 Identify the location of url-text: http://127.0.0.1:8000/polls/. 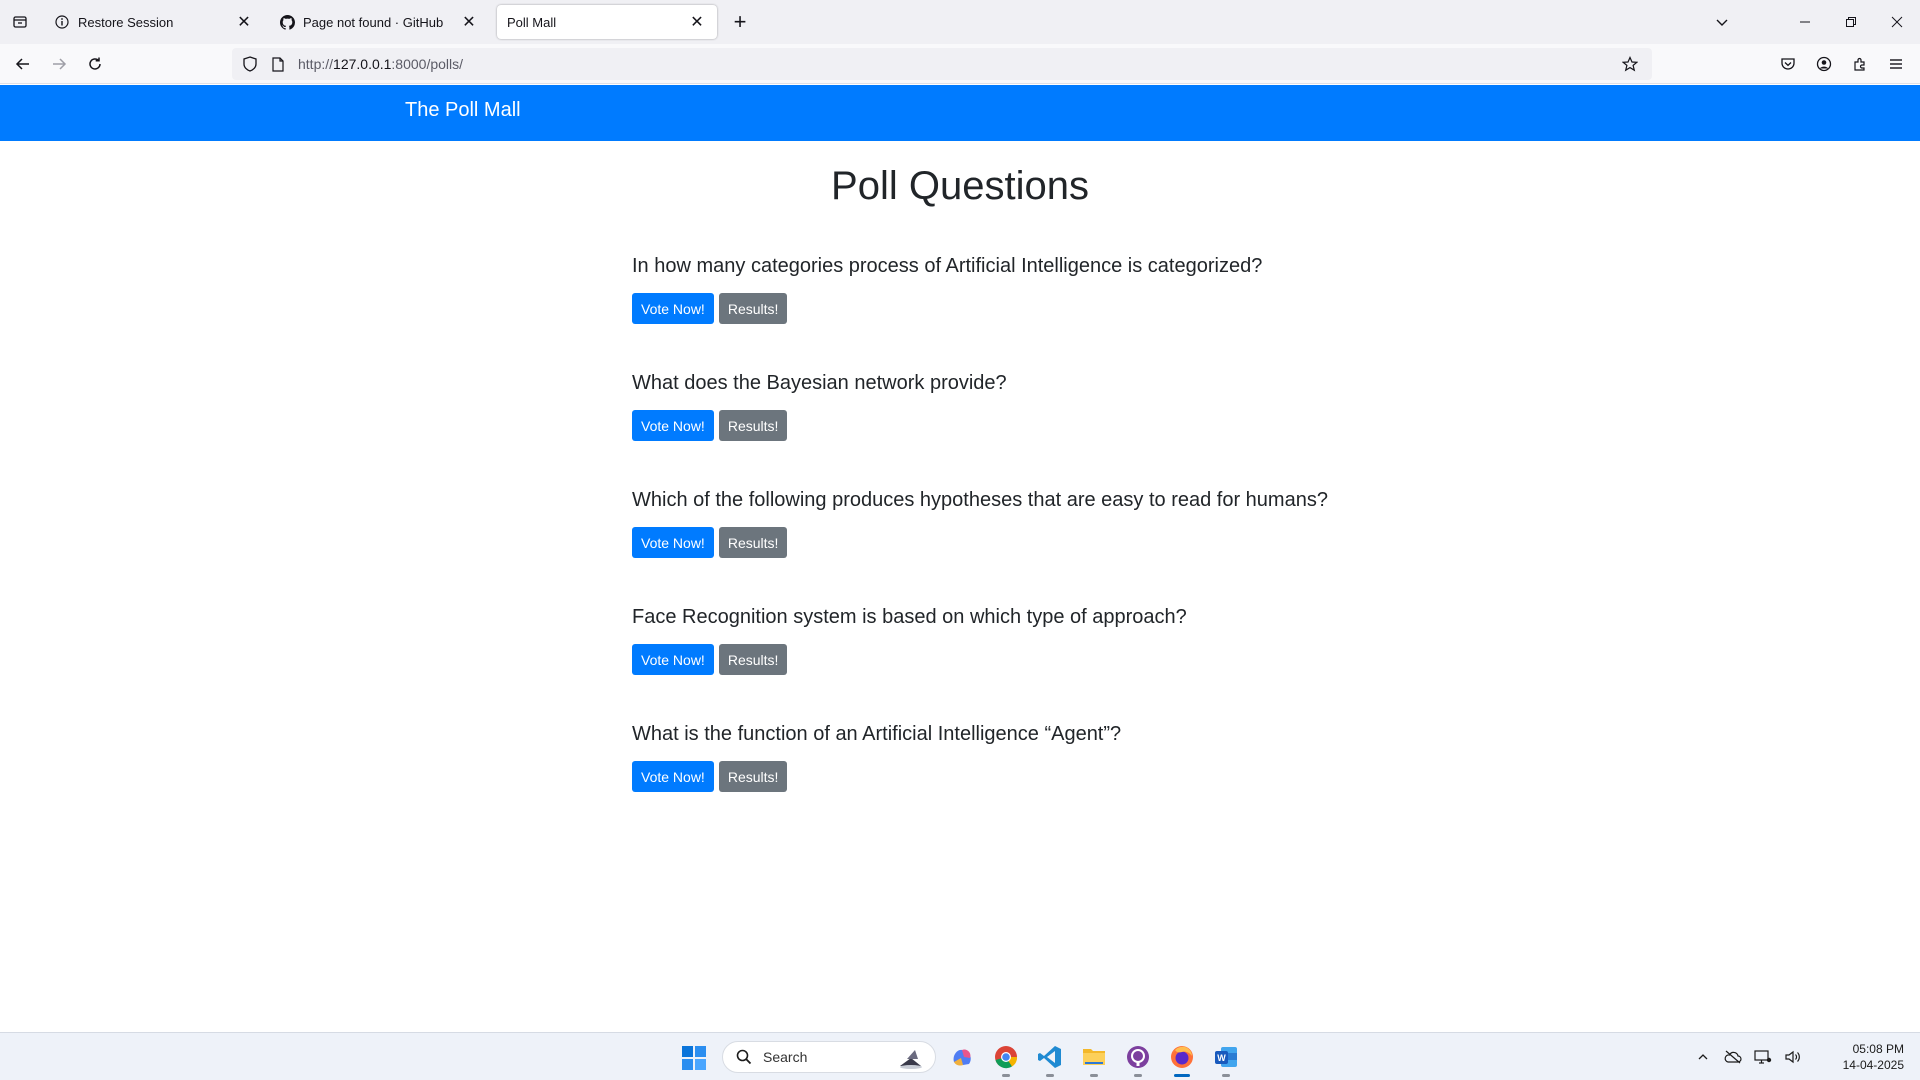
(380, 64).